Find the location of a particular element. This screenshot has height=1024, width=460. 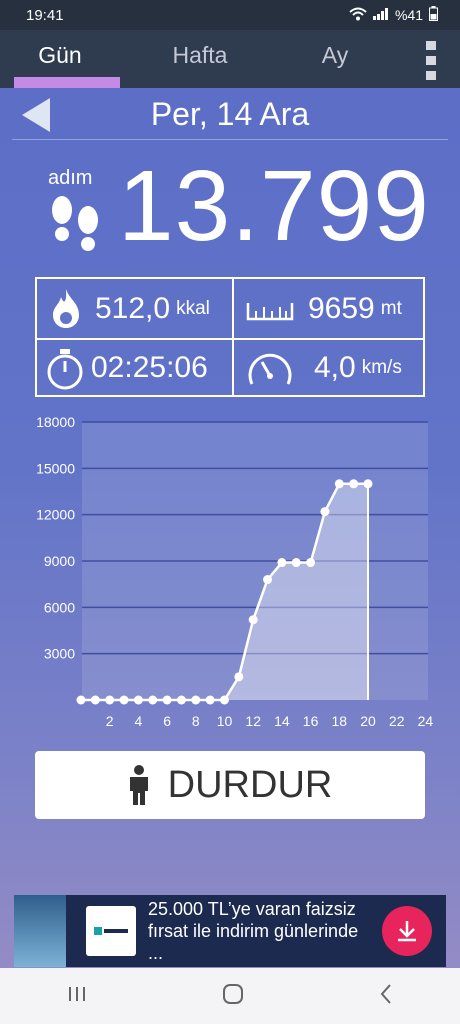

download-icon is located at coordinates (407, 931).